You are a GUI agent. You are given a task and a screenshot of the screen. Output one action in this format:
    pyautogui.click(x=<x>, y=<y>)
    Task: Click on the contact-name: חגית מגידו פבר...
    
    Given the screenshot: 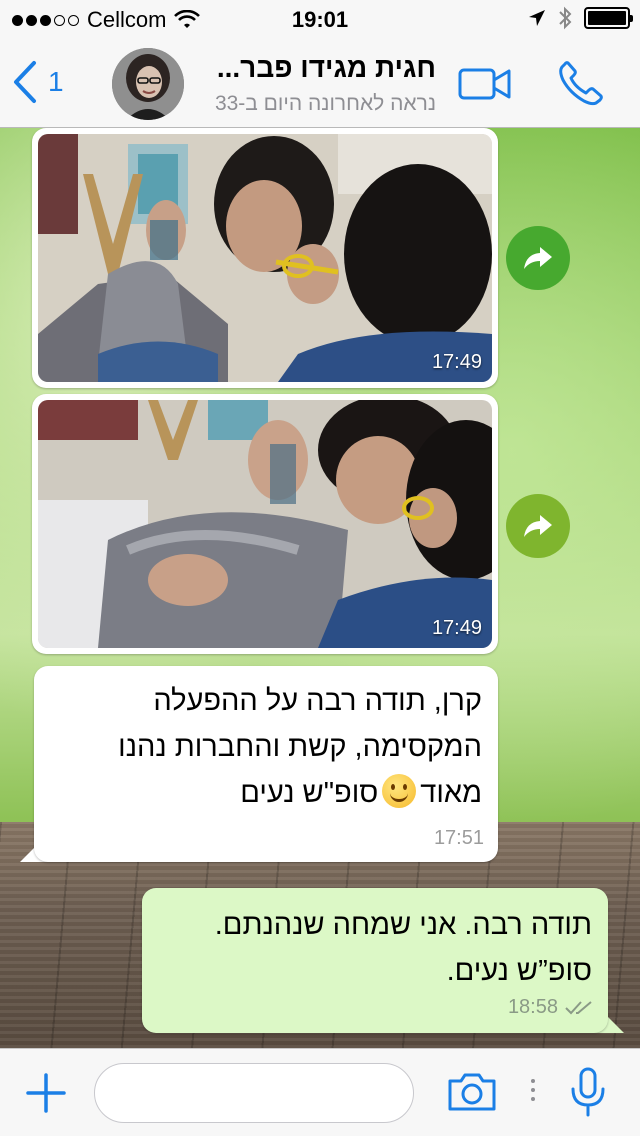 What is the action you would take?
    pyautogui.click(x=316, y=68)
    